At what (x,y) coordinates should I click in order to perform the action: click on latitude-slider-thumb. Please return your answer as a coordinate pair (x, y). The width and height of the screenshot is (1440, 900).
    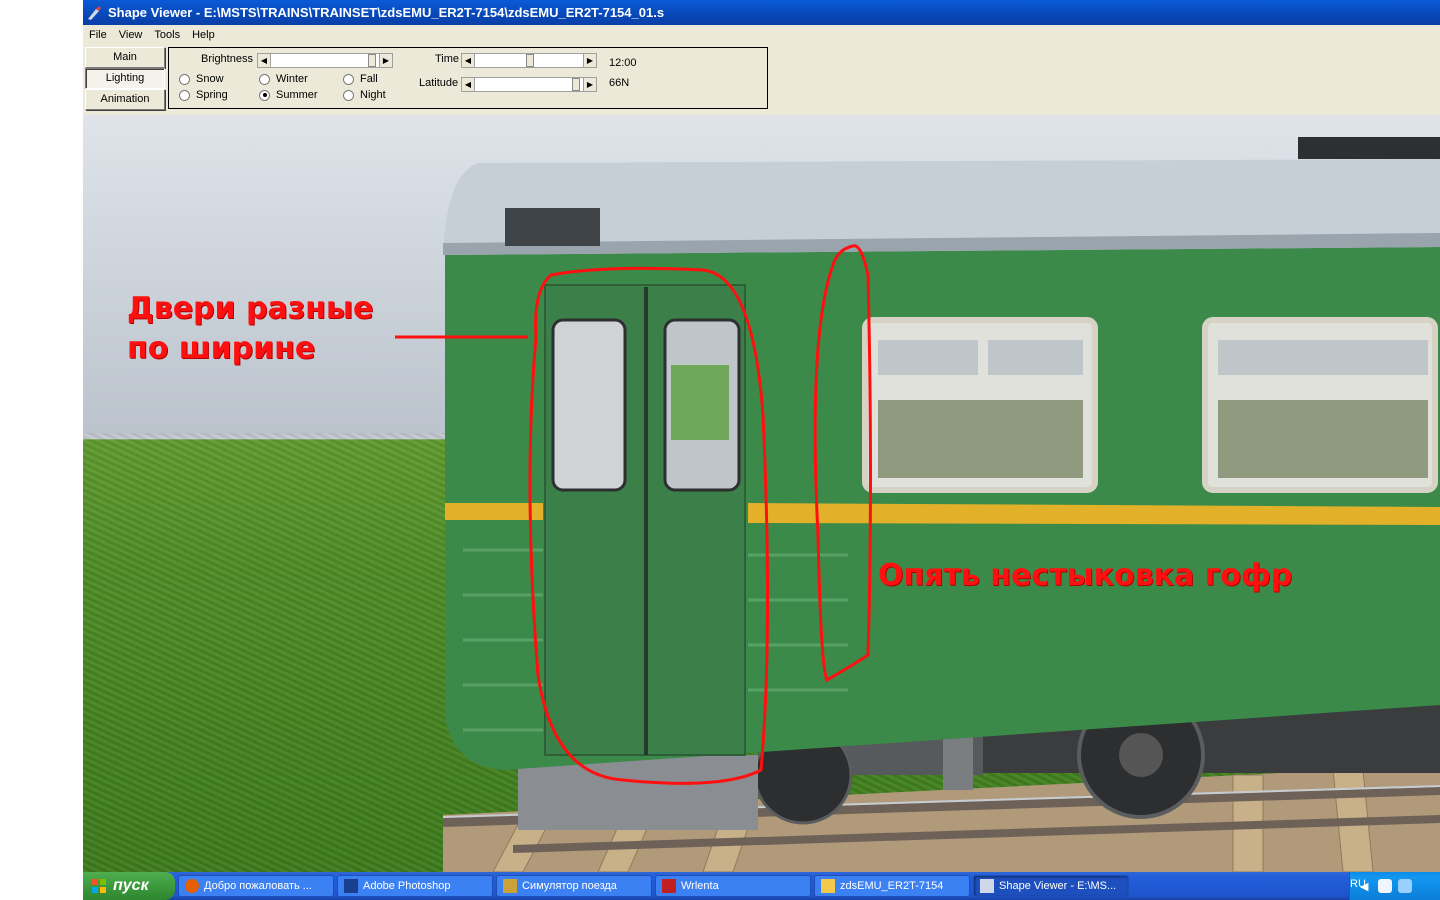
    Looking at the image, I should click on (576, 84).